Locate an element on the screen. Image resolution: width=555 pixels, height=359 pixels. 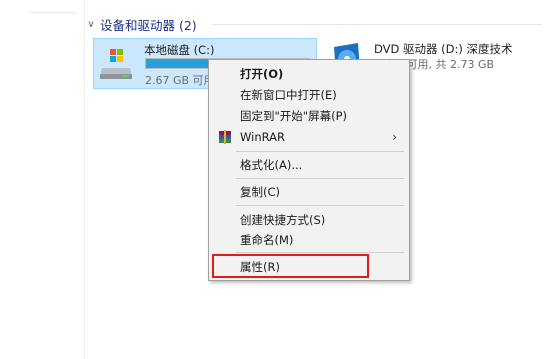
properties-highlight-box is located at coordinates (290, 266).